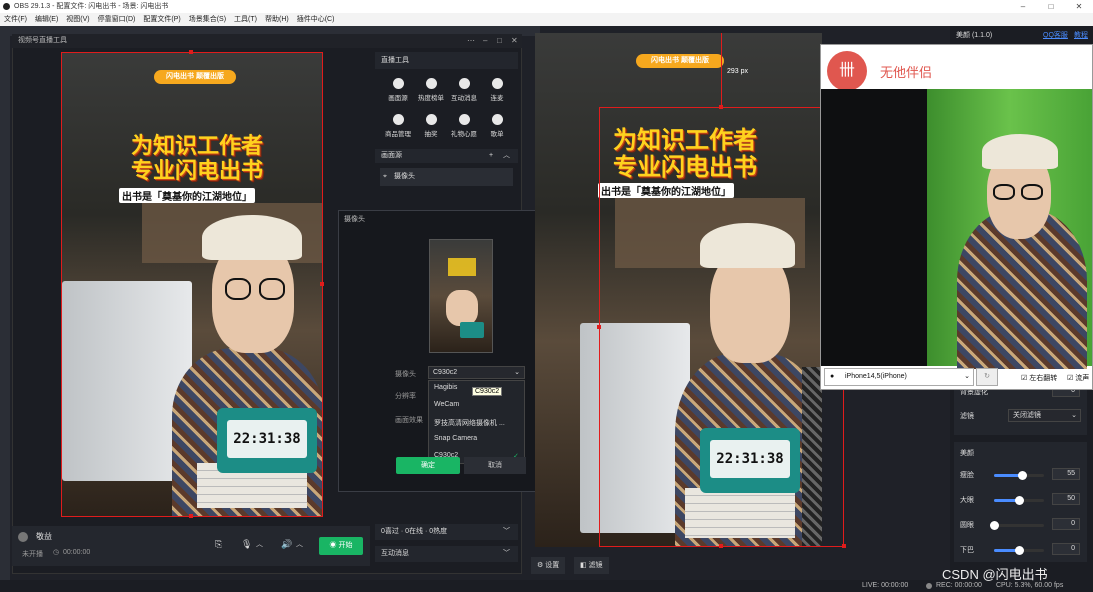 The width and height of the screenshot is (1093, 592). I want to click on overlay-title-line1: 为知识工作者, so click(196, 146).